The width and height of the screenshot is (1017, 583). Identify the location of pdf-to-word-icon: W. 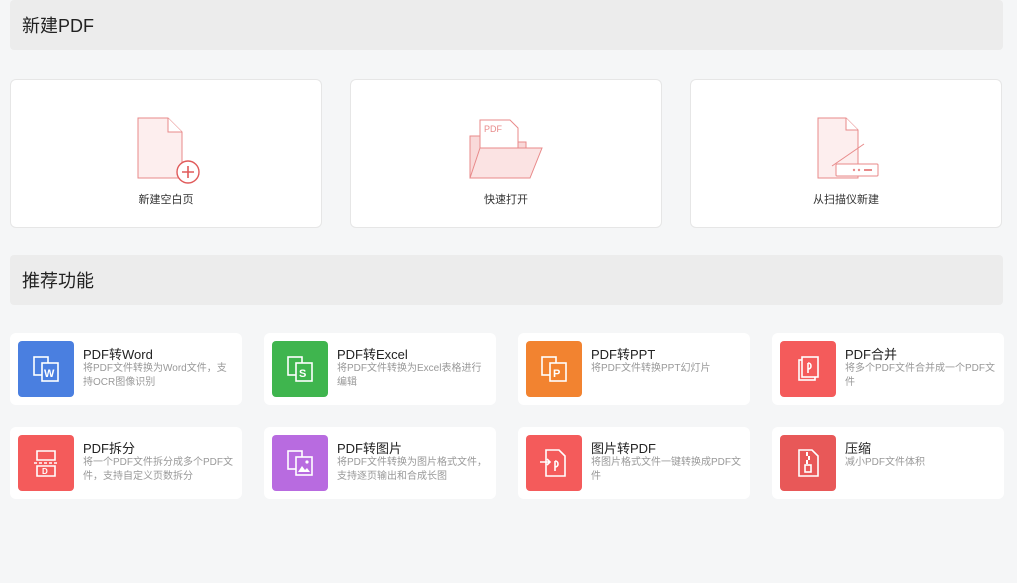
(46, 369).